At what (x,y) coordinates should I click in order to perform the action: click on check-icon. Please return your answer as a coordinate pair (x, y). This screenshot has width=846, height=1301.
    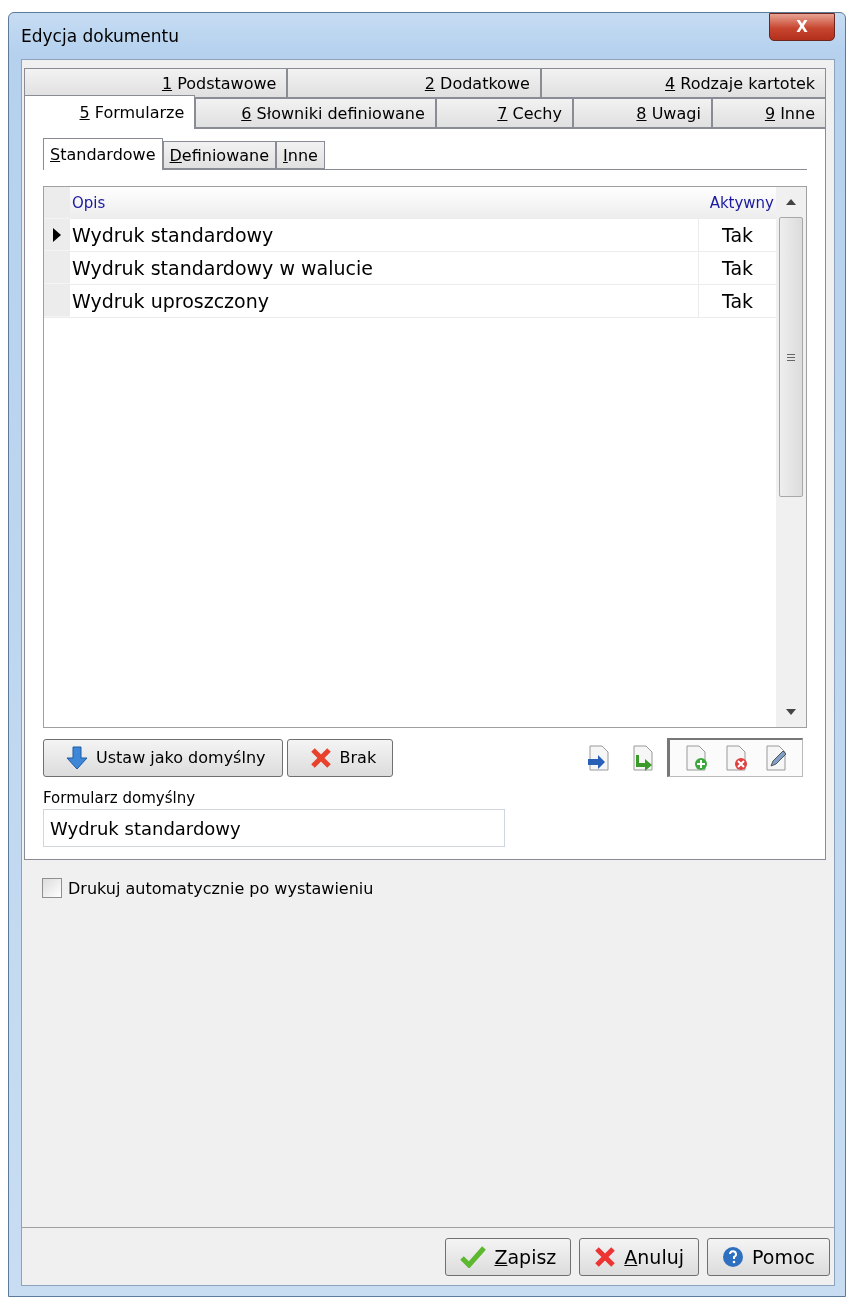
    Looking at the image, I should click on (473, 1256).